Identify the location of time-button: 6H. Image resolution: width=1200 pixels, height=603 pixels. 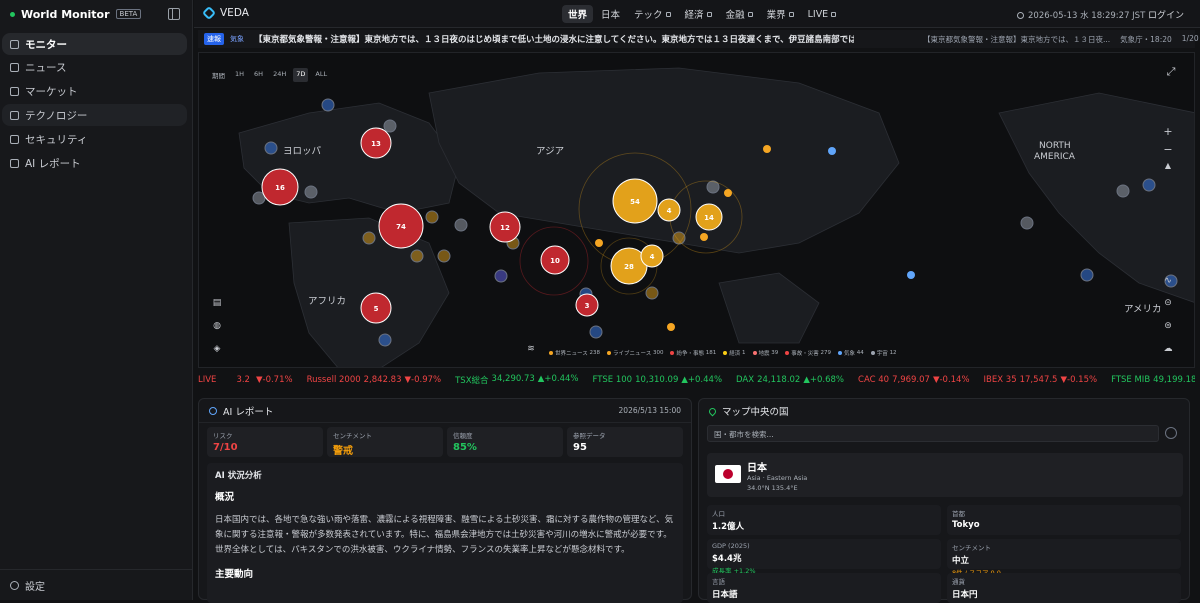
(258, 75).